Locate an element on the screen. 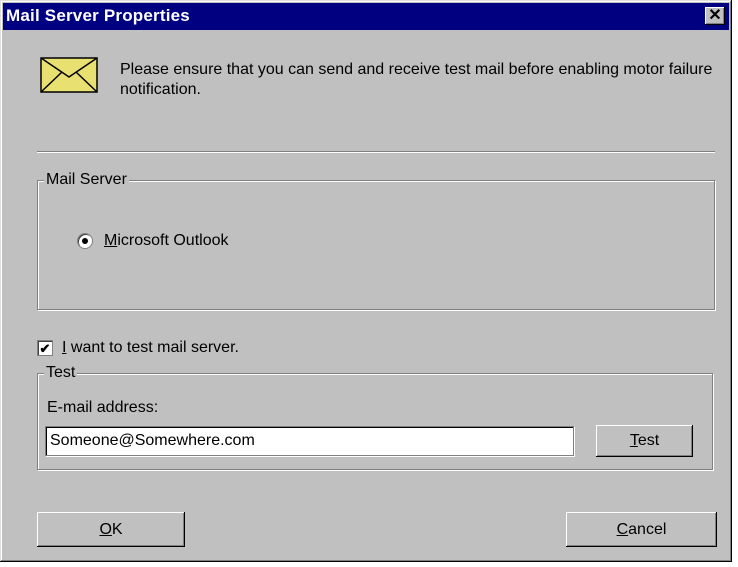  radio-selected-dot is located at coordinates (85, 241).